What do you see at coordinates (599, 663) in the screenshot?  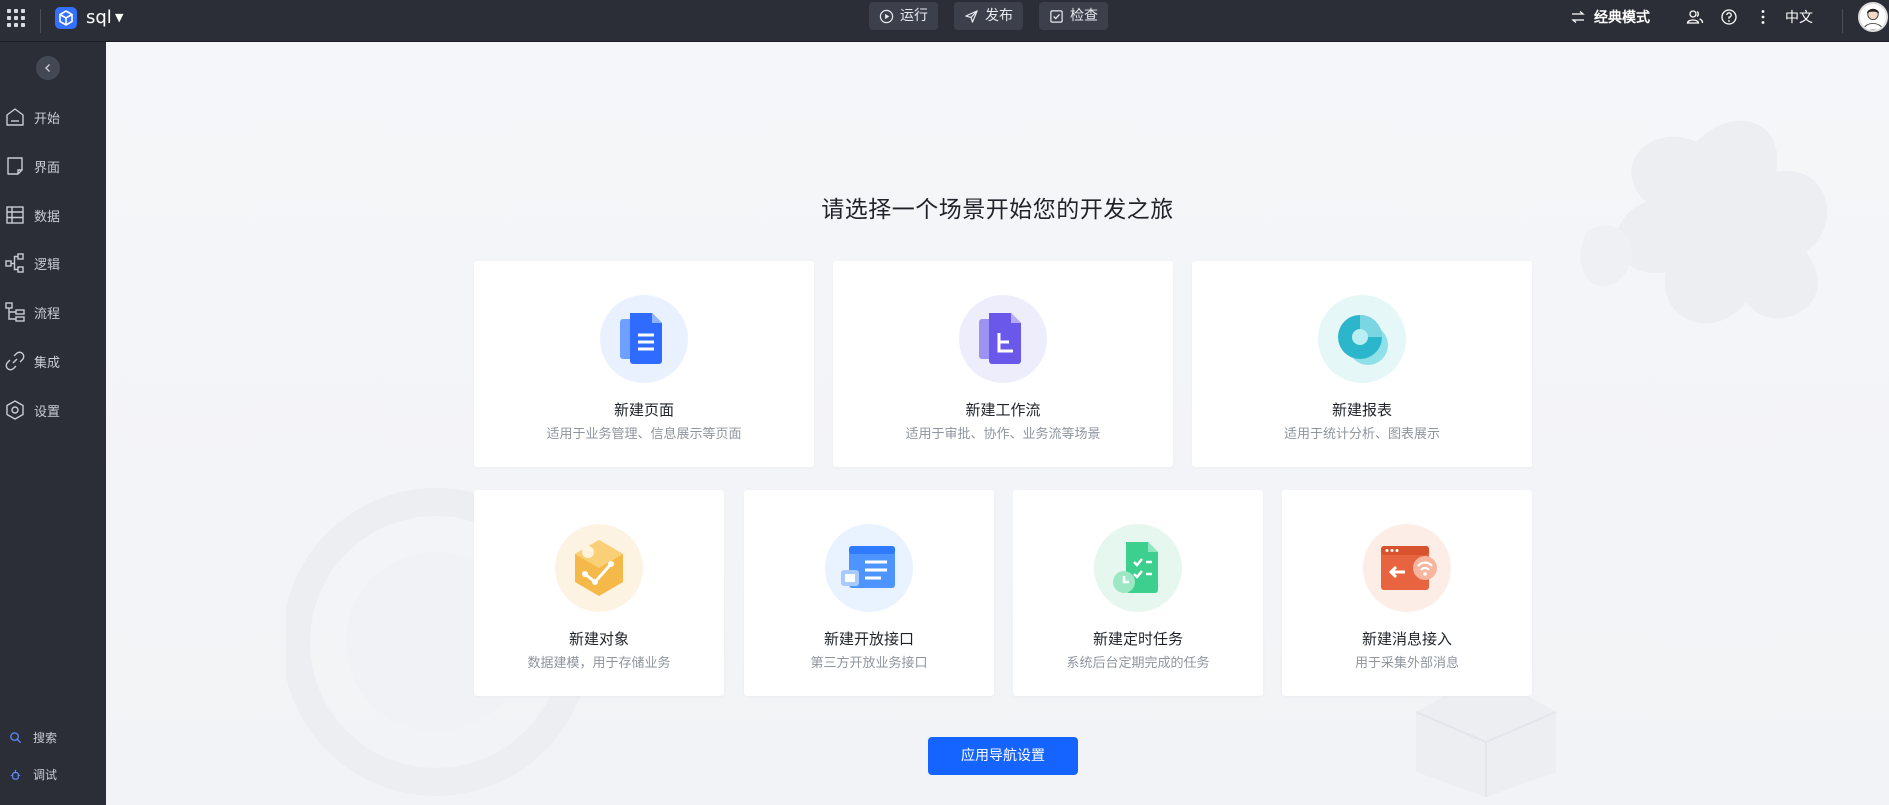 I see `card-description: 数据建模，用于存储业务` at bounding box center [599, 663].